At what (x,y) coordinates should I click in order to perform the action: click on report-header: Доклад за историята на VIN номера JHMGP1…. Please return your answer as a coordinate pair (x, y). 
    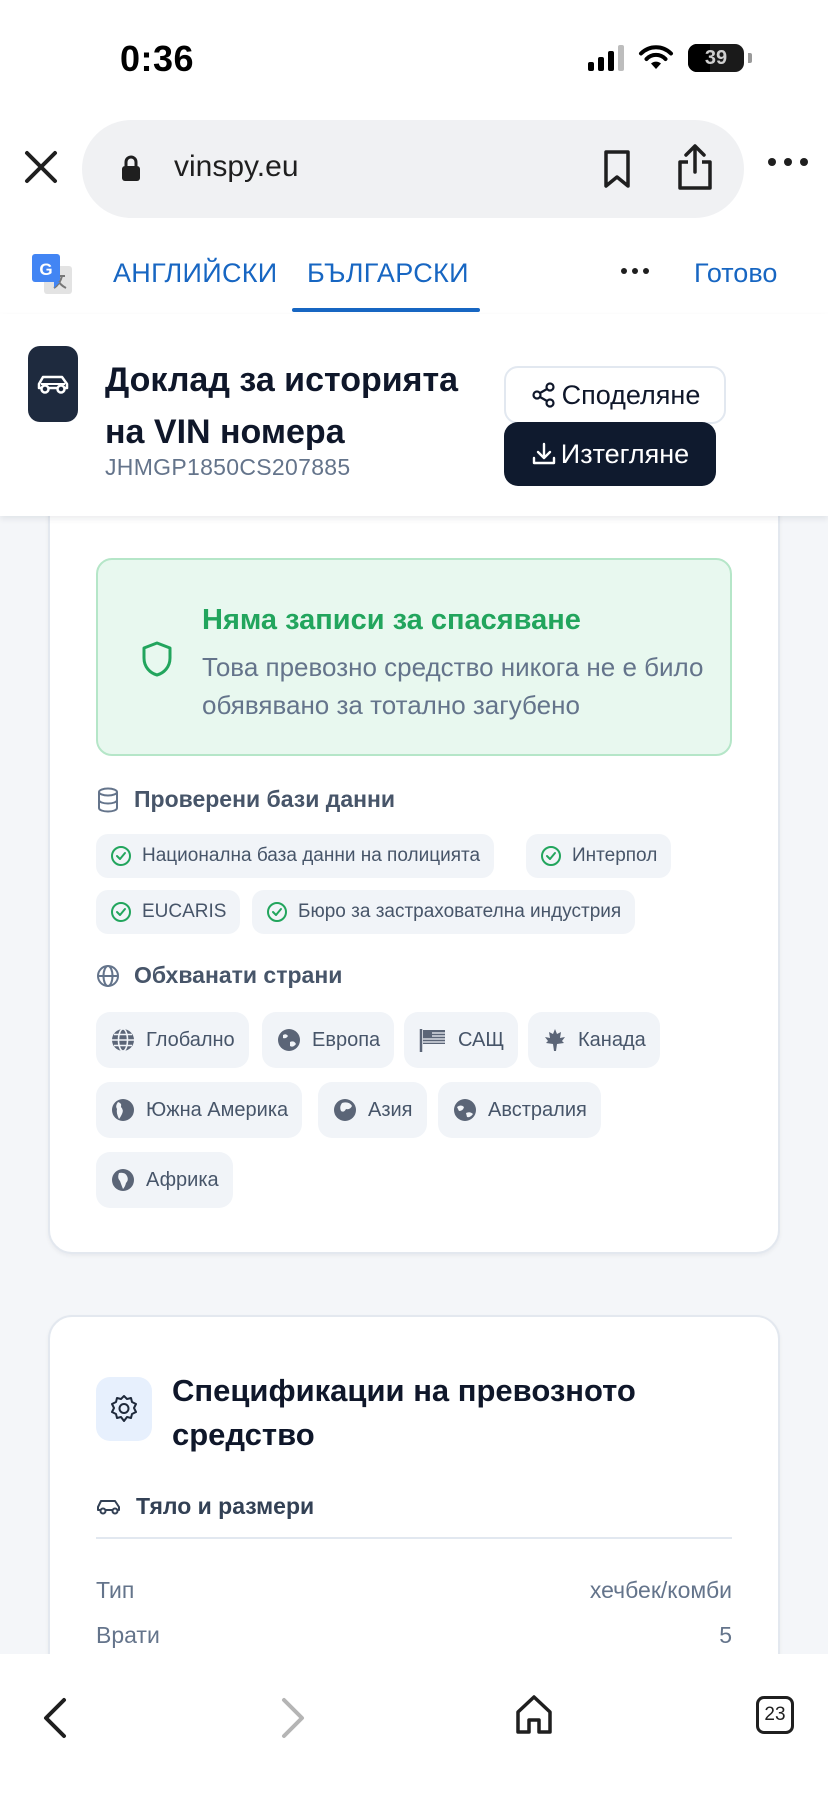
    Looking at the image, I should click on (414, 415).